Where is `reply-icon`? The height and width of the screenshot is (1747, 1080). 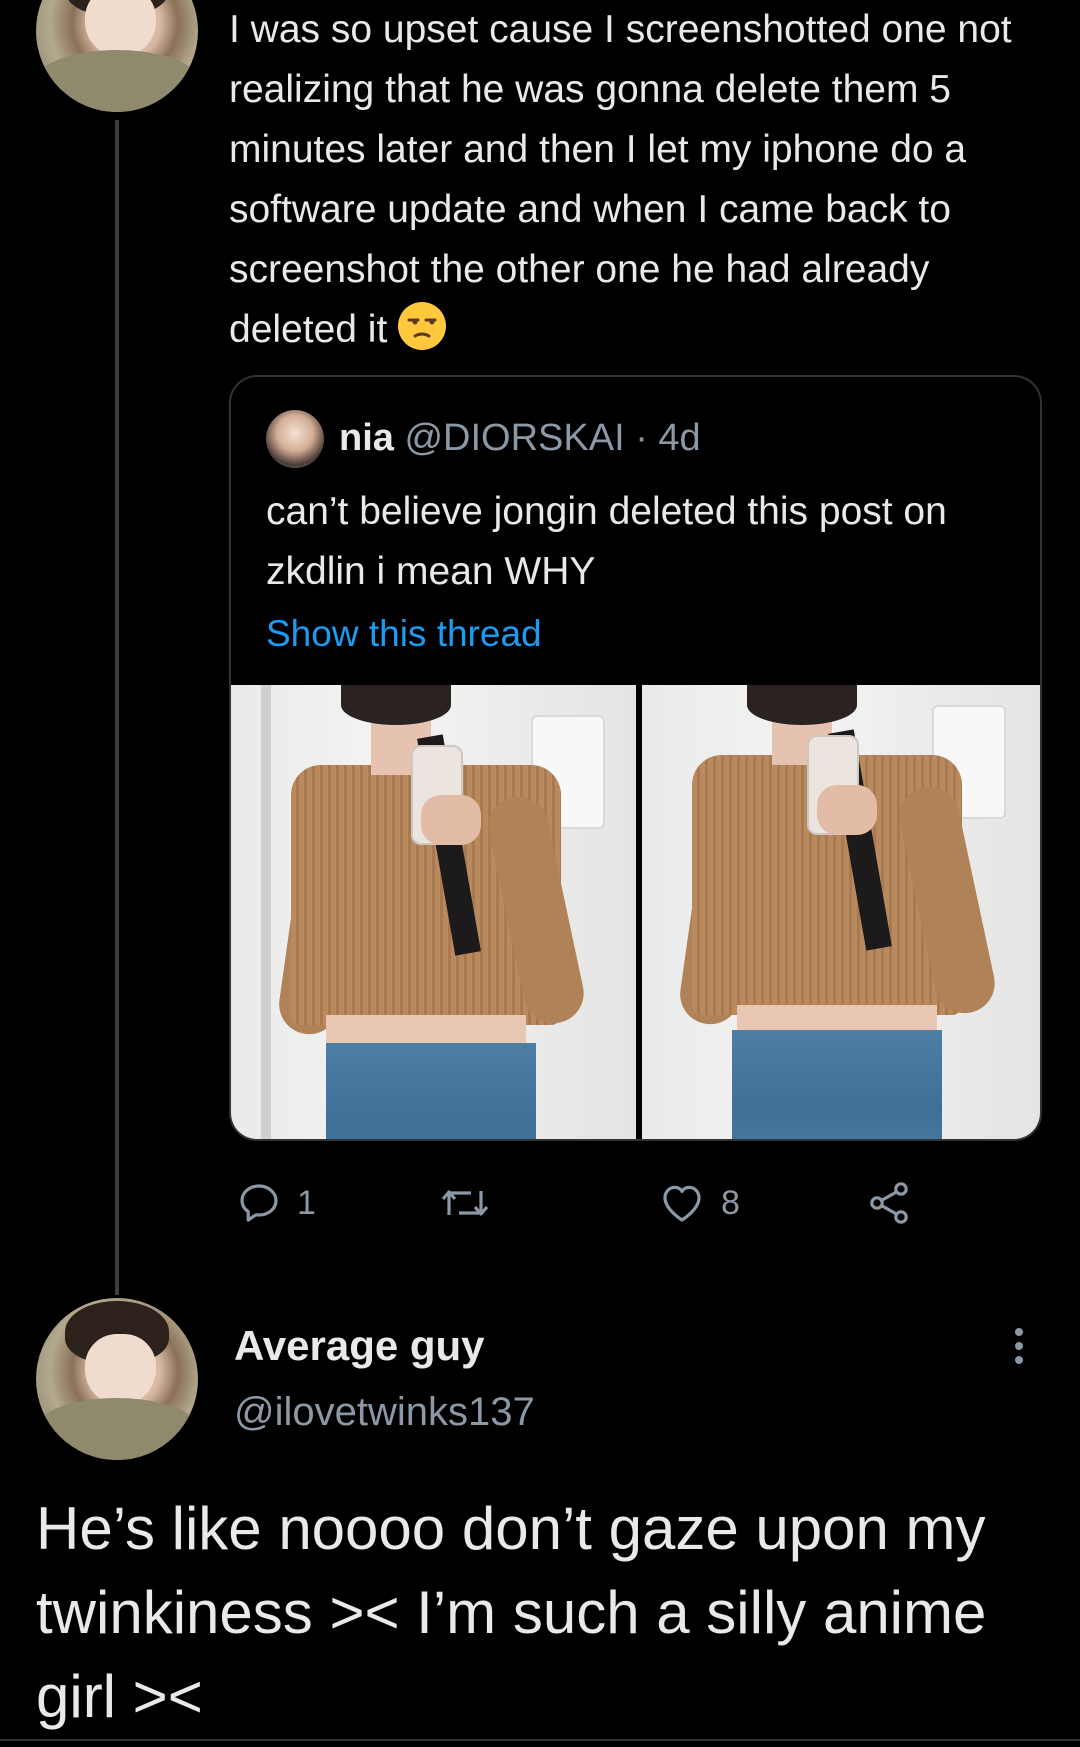 reply-icon is located at coordinates (259, 1203).